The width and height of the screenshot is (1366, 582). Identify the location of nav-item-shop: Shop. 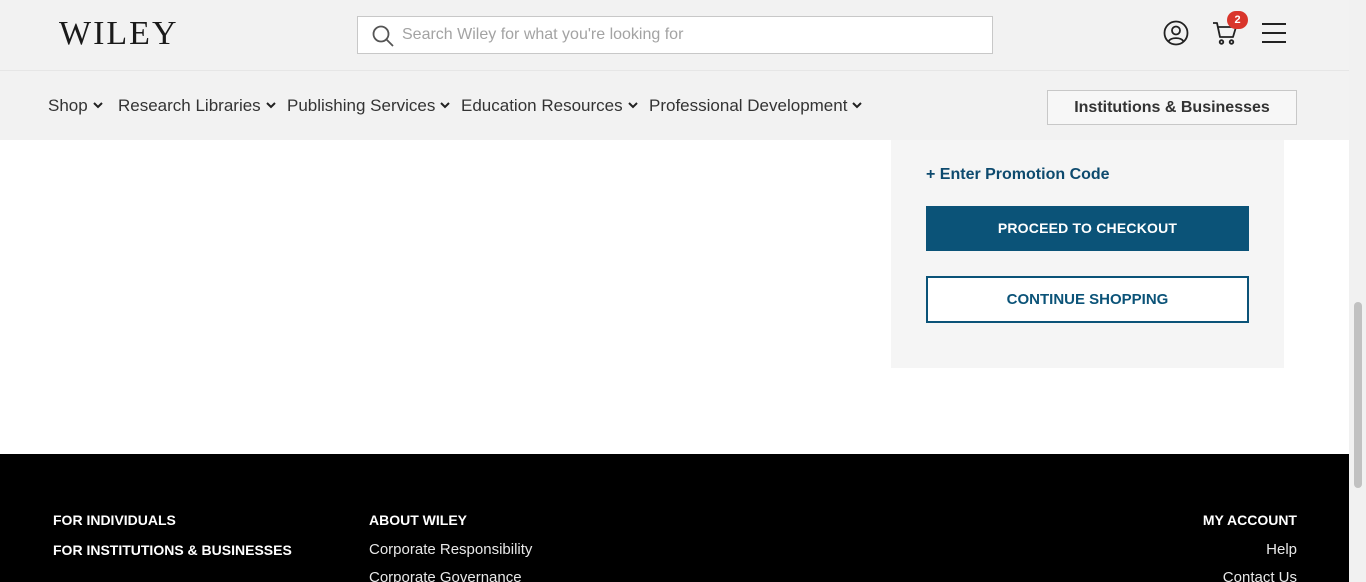
(75, 106).